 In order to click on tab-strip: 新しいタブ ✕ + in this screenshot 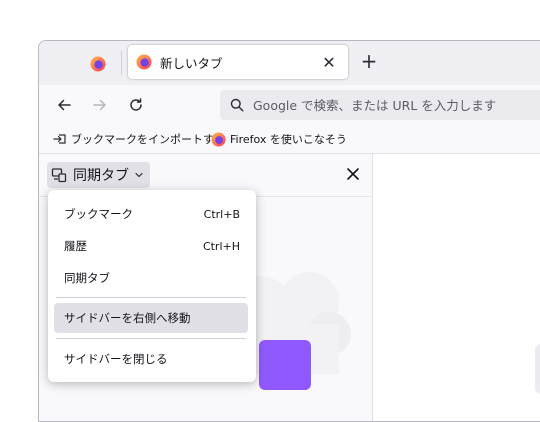, I will do `click(289, 63)`.